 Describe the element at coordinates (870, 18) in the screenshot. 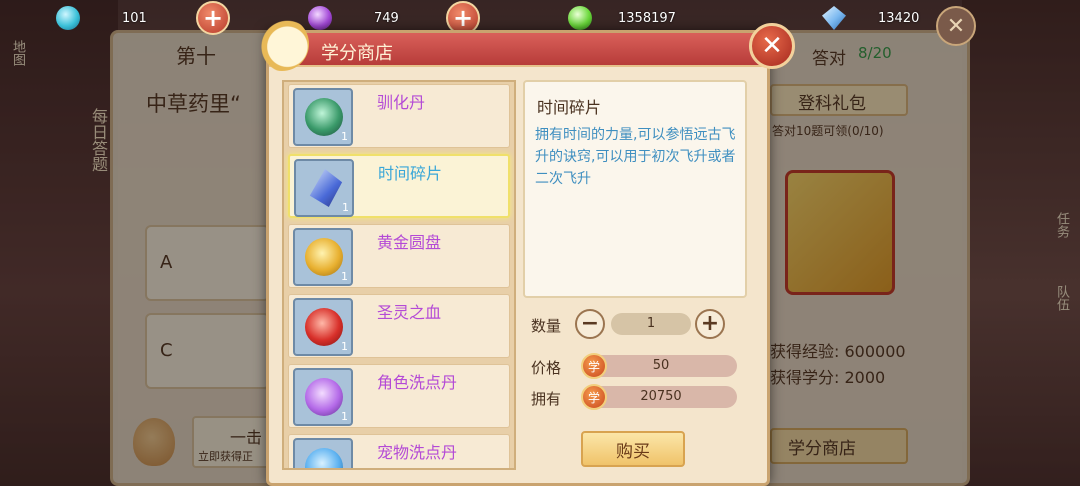

I see `resource-diamond: 13420` at that location.